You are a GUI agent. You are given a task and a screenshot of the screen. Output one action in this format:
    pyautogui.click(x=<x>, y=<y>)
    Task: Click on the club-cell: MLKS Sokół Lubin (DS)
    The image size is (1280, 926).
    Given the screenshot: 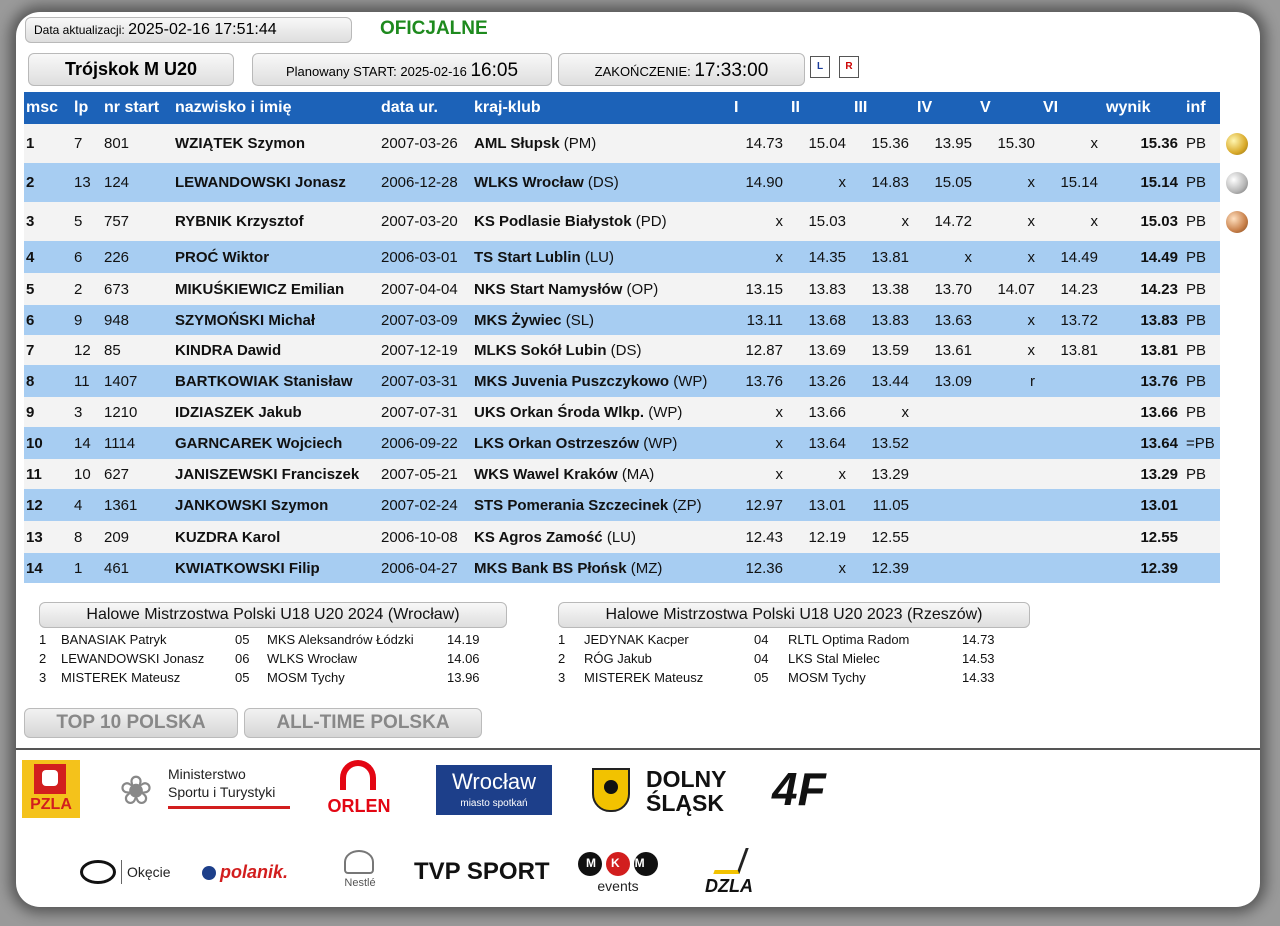 What is the action you would take?
    pyautogui.click(x=602, y=350)
    